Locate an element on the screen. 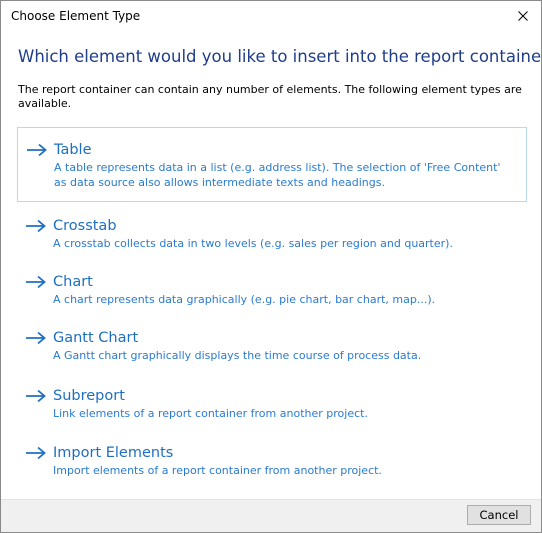  option-head: Gantt Chart is located at coordinates (271, 338).